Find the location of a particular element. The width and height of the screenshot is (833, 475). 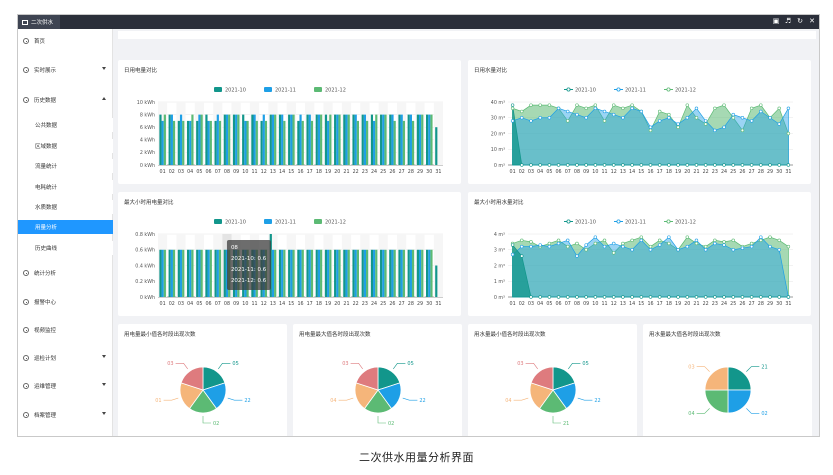

volume-icon: ♬ is located at coordinates (788, 21).